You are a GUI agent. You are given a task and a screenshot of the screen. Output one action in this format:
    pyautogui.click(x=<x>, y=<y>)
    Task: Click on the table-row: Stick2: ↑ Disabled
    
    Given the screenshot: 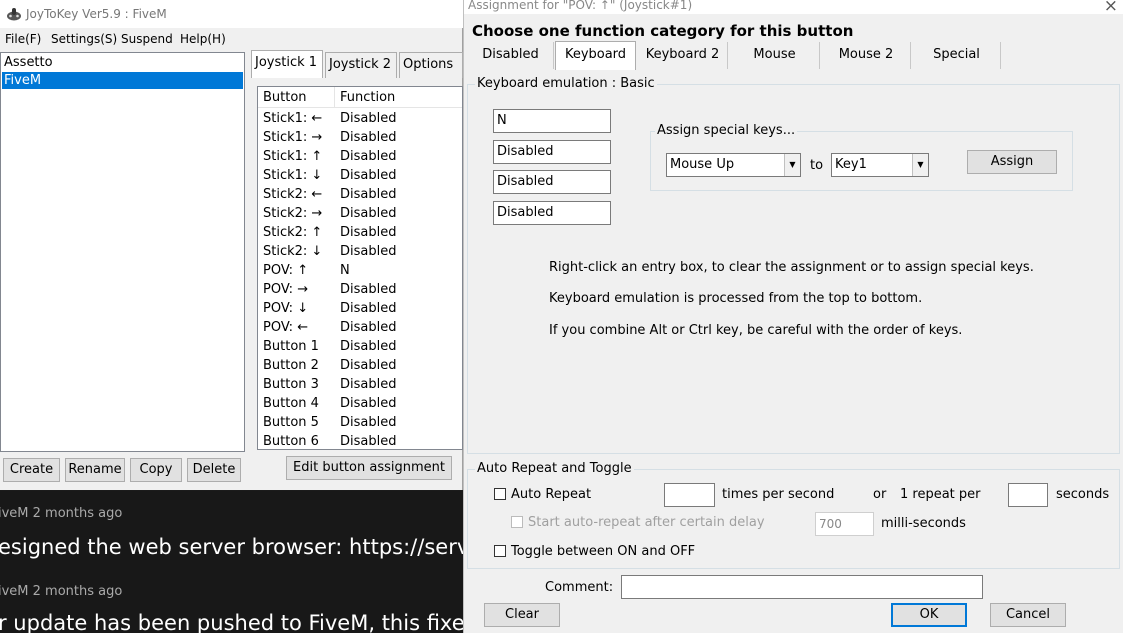 What is the action you would take?
    pyautogui.click(x=360, y=232)
    